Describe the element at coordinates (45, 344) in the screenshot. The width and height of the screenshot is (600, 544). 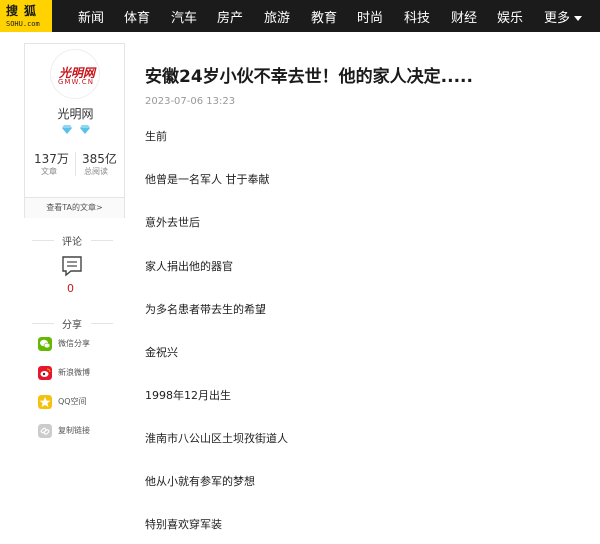
I see `wechat-icon` at that location.